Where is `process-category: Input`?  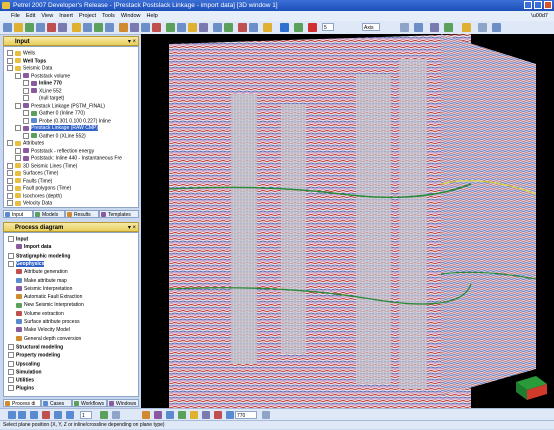
process-category: Input is located at coordinates (18, 239).